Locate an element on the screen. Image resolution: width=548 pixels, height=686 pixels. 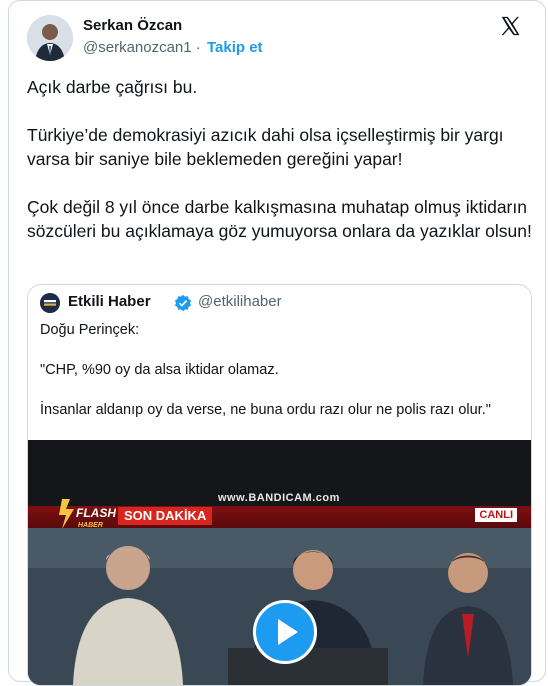
quoted-author-handle: @etkilihaber is located at coordinates (240, 301).